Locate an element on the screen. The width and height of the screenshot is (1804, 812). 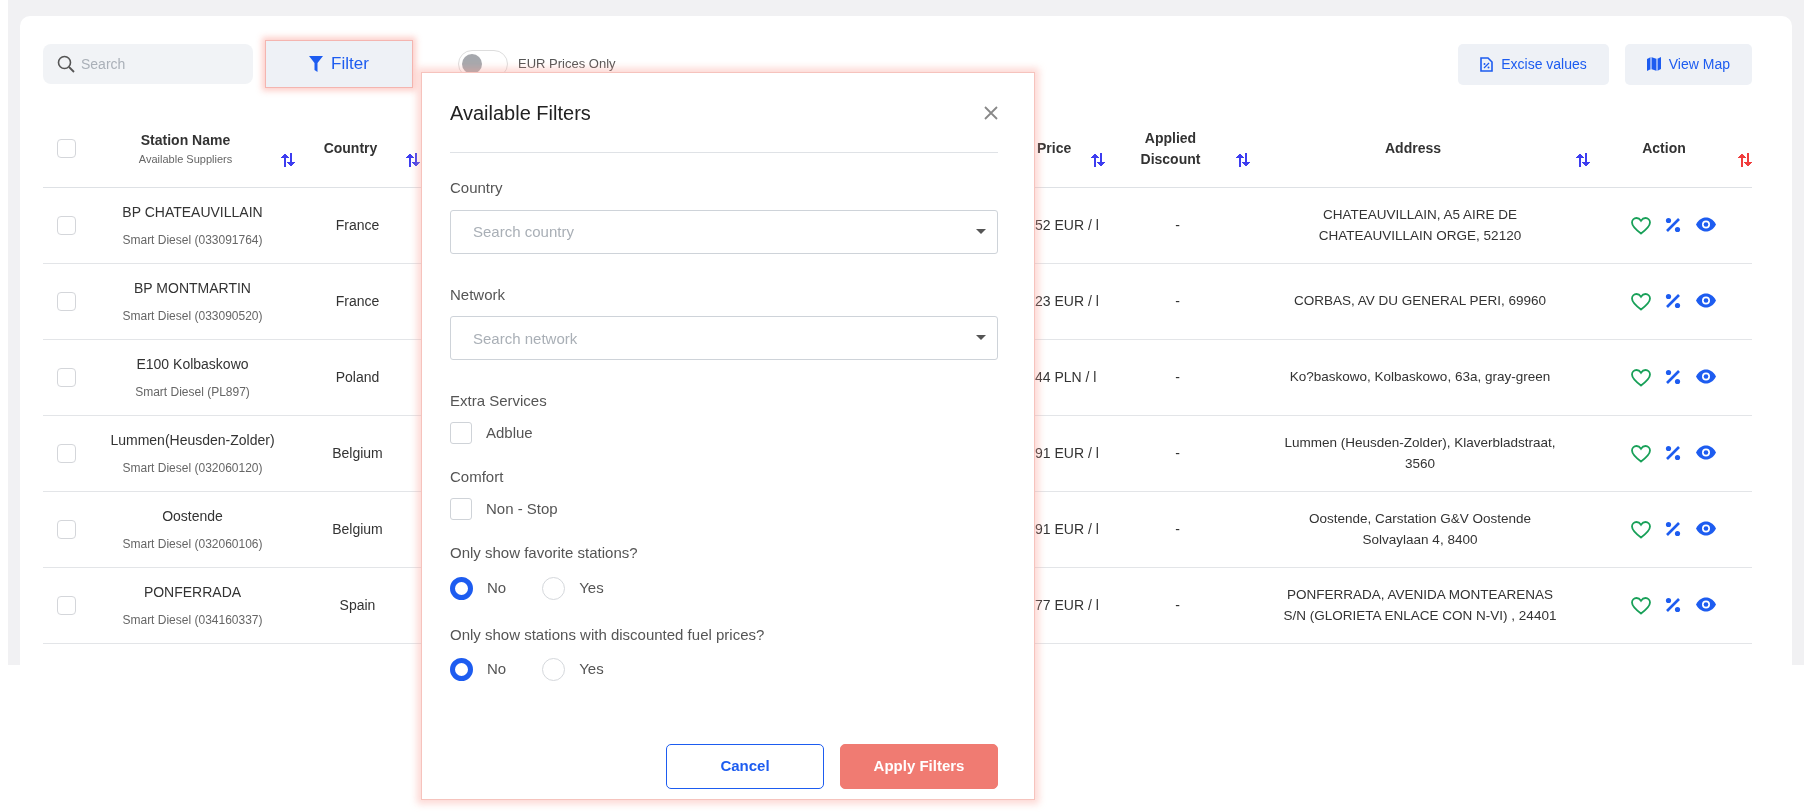
column-header: Price is located at coordinates (1055, 148).